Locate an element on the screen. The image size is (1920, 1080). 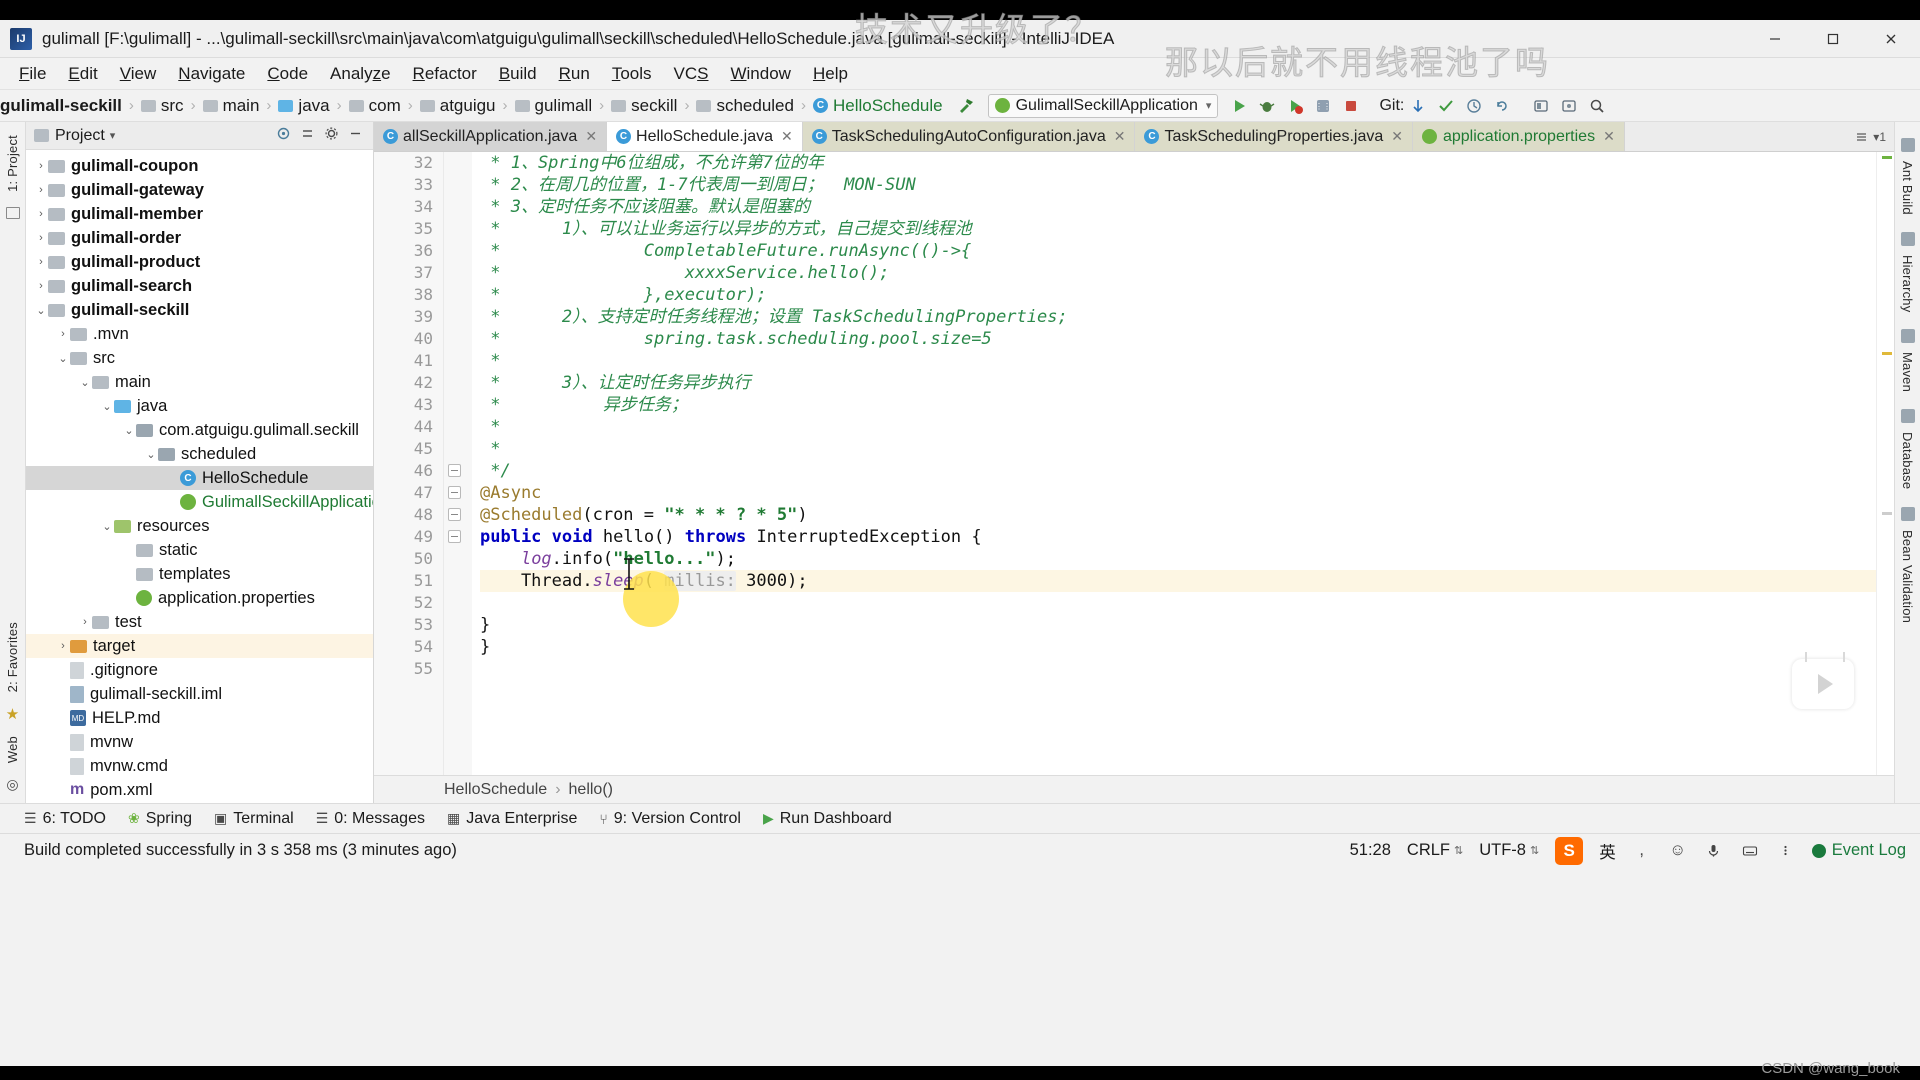
breadcrumb-item-gulimall: gulimall is located at coordinates (553, 106).